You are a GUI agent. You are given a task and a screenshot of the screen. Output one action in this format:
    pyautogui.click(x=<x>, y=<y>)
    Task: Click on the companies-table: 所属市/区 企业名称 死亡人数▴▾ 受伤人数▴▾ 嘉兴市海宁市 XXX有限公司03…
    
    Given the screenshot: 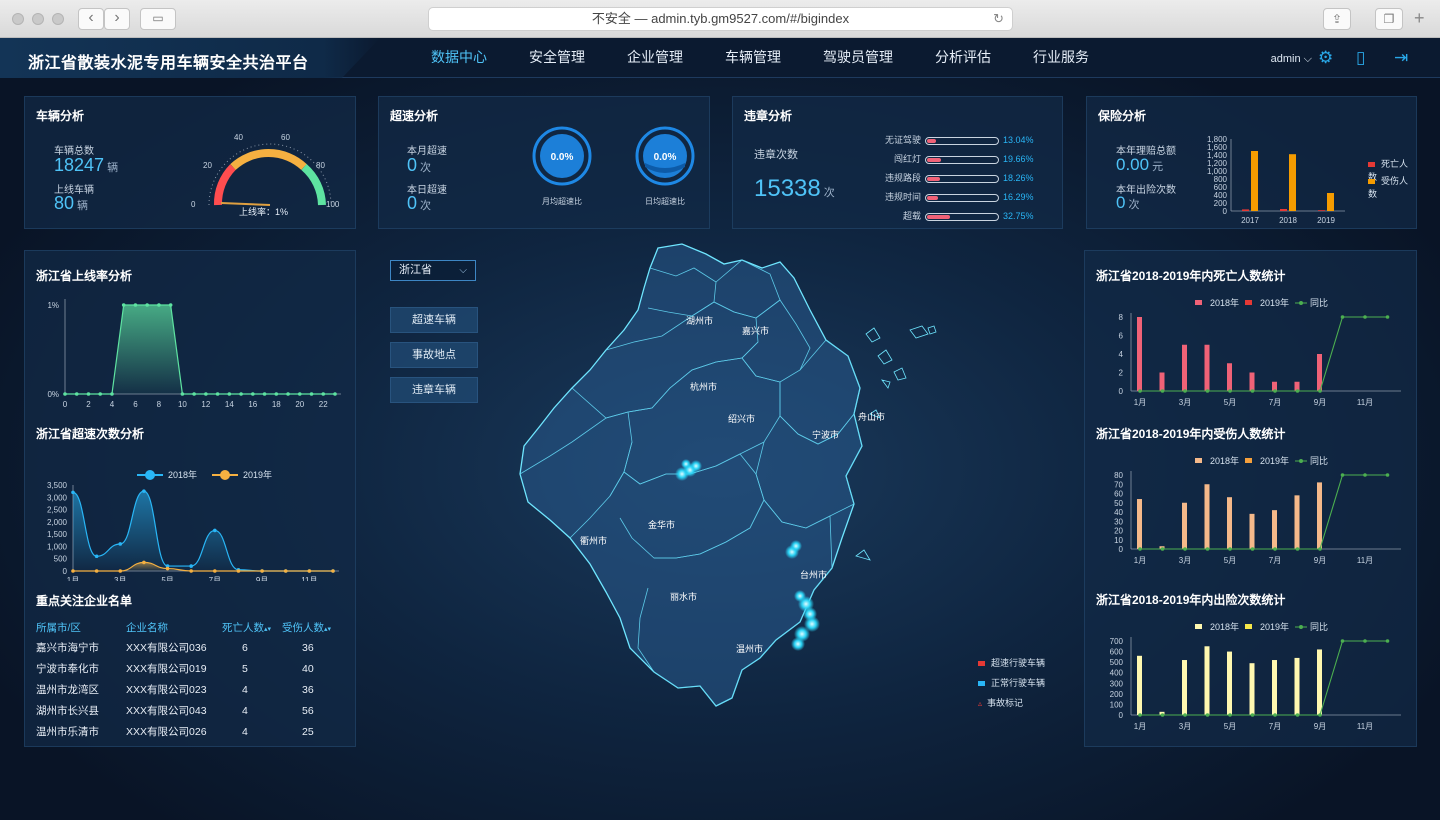 What is the action you would take?
    pyautogui.click(x=189, y=679)
    